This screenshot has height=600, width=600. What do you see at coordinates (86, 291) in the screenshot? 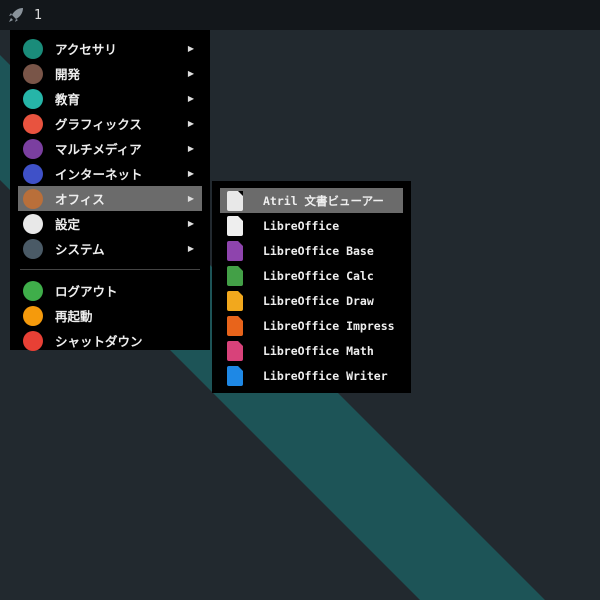
I see `menu-item-label: ログアウト` at bounding box center [86, 291].